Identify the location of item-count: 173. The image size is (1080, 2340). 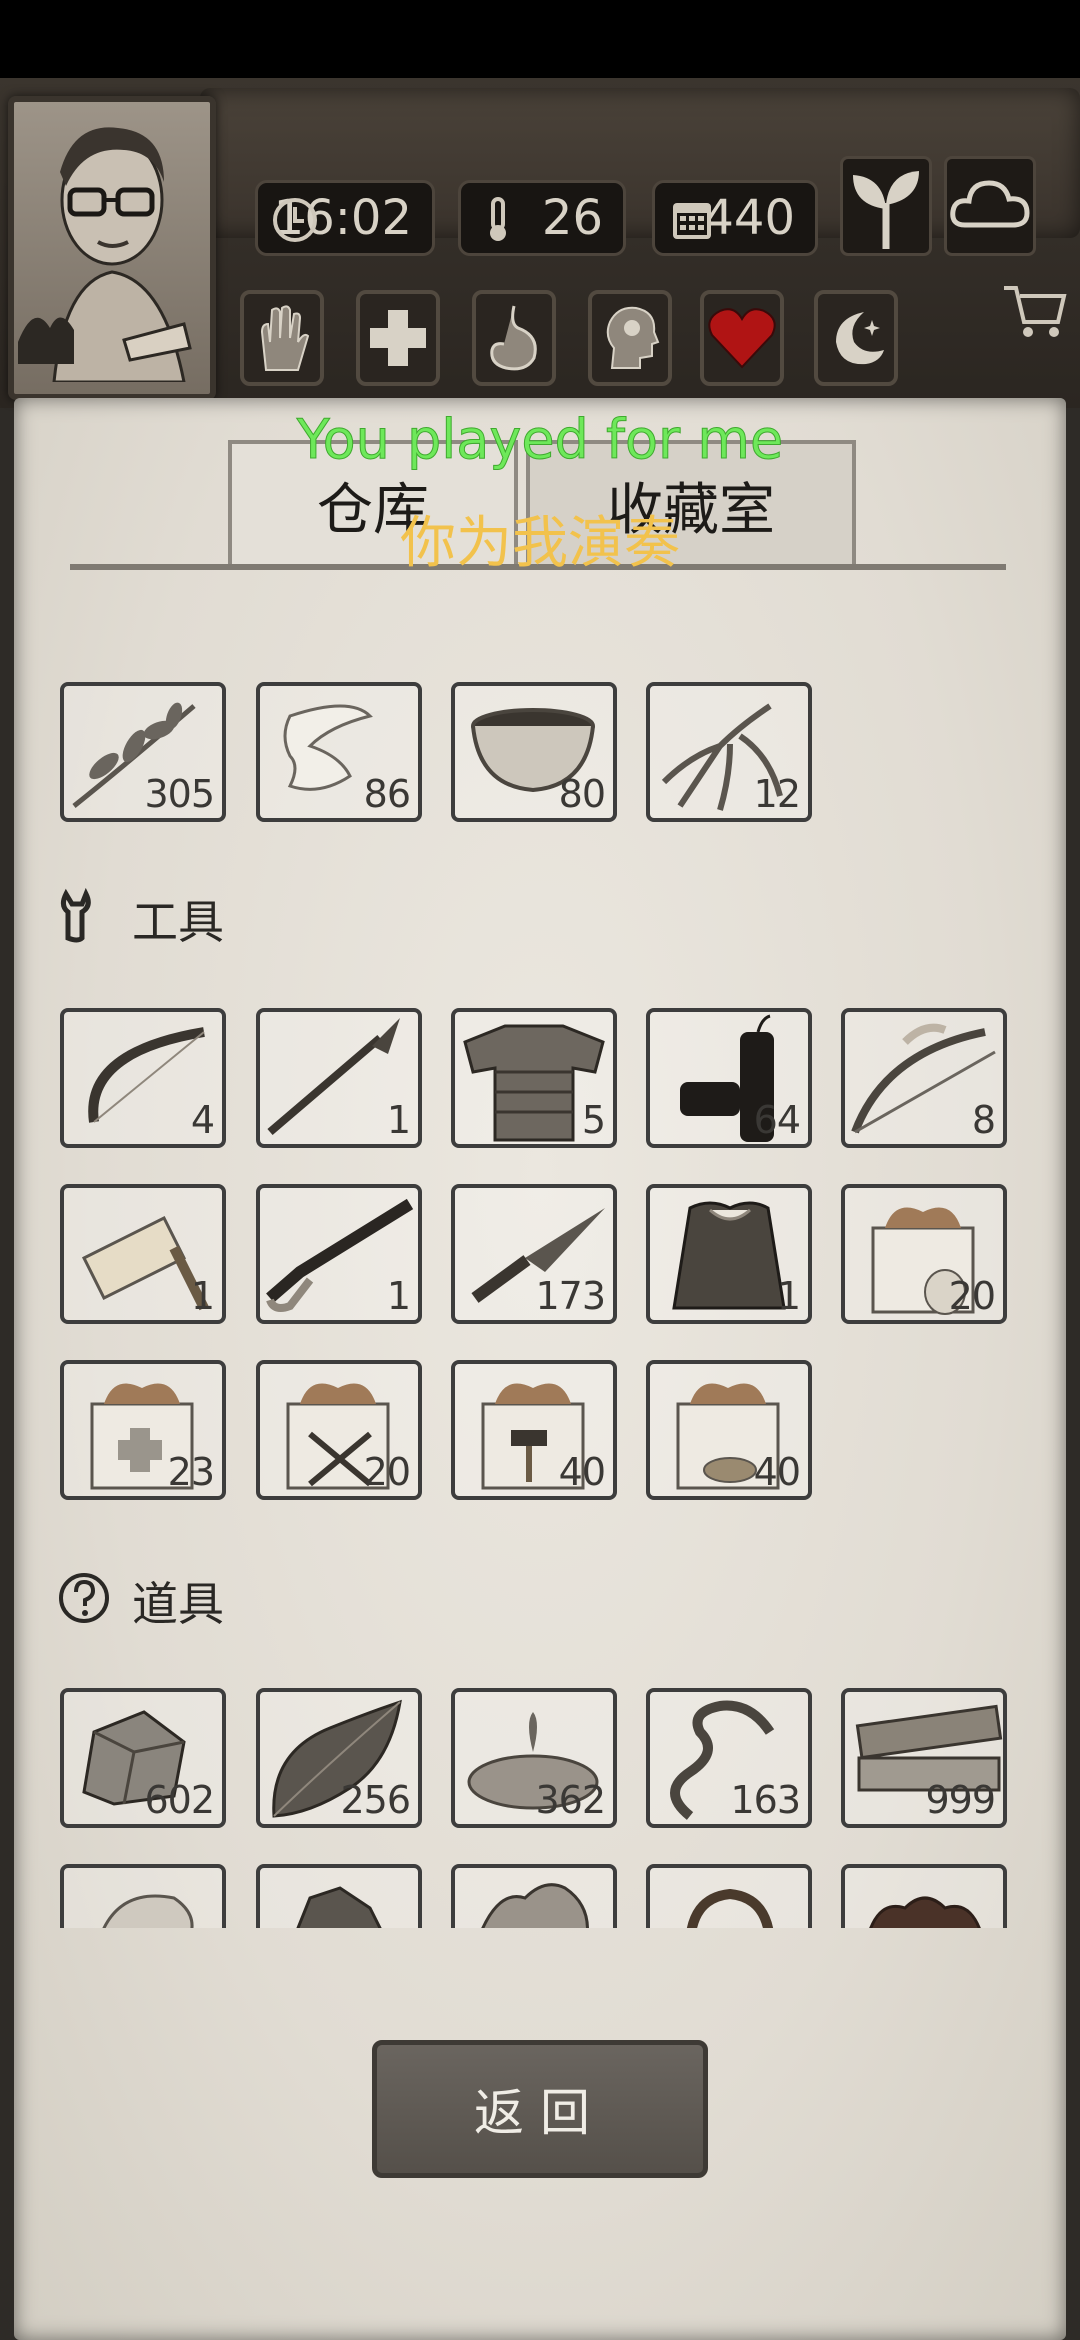
(570, 1296).